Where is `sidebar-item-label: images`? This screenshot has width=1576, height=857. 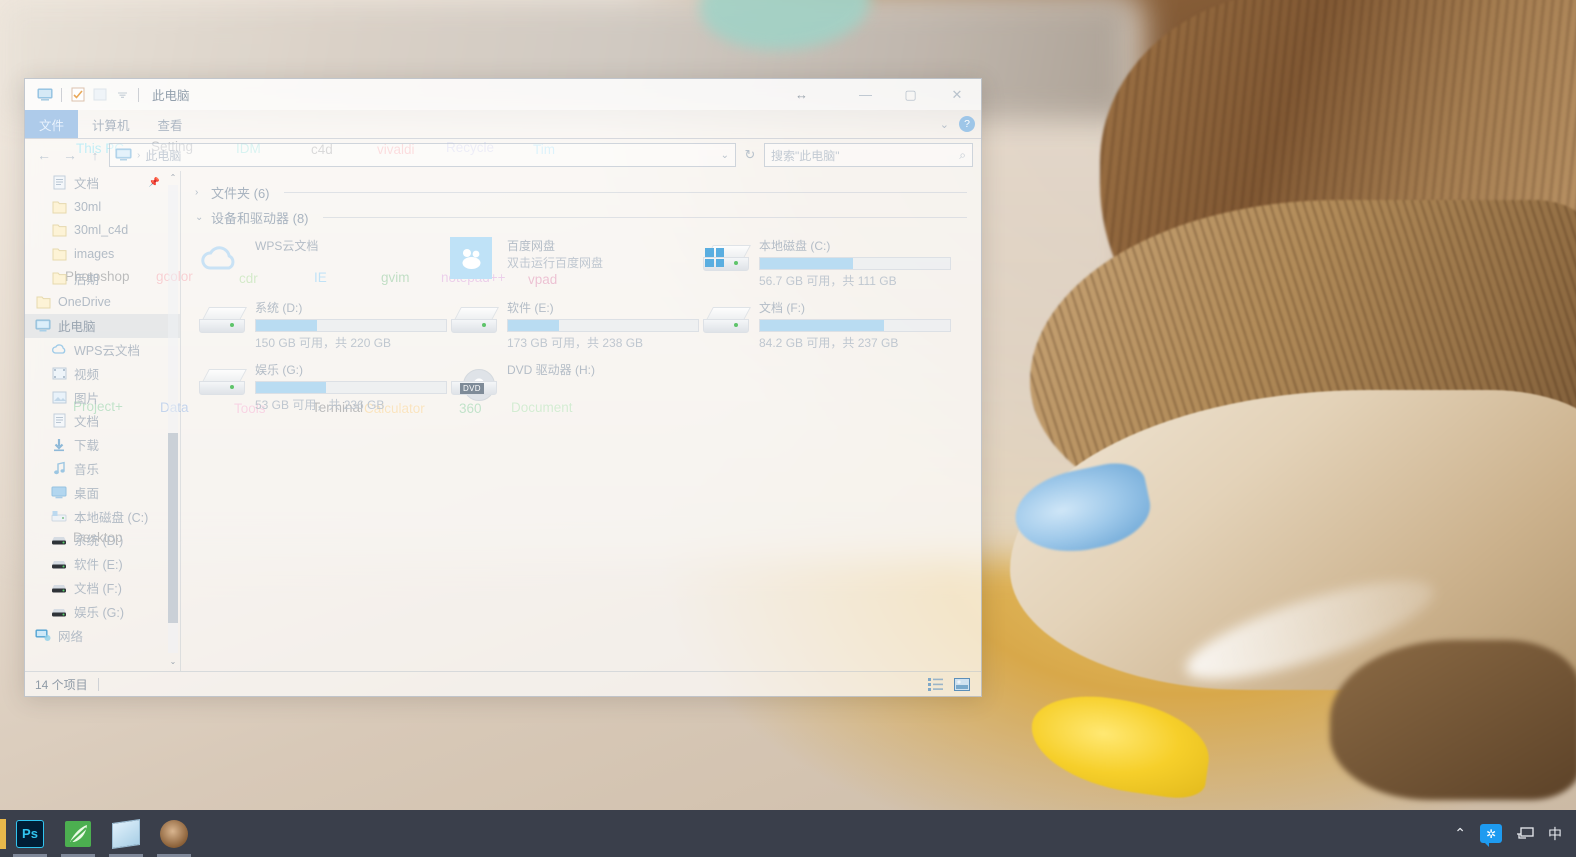
sidebar-item-label: images is located at coordinates (94, 254).